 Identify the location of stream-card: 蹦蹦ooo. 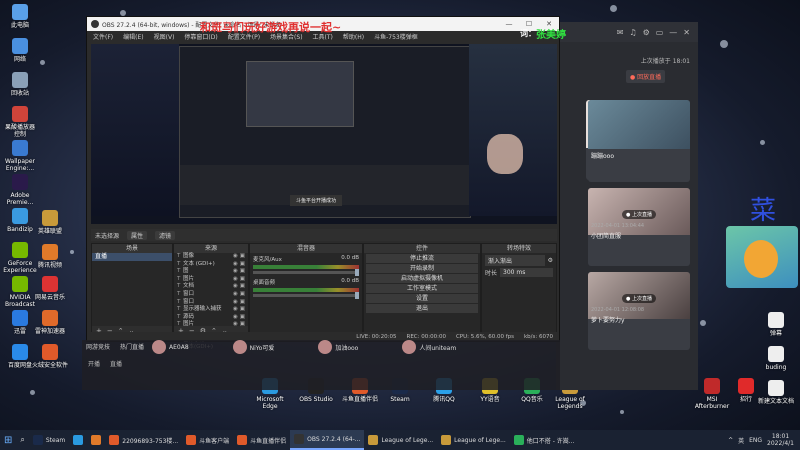
(639, 141).